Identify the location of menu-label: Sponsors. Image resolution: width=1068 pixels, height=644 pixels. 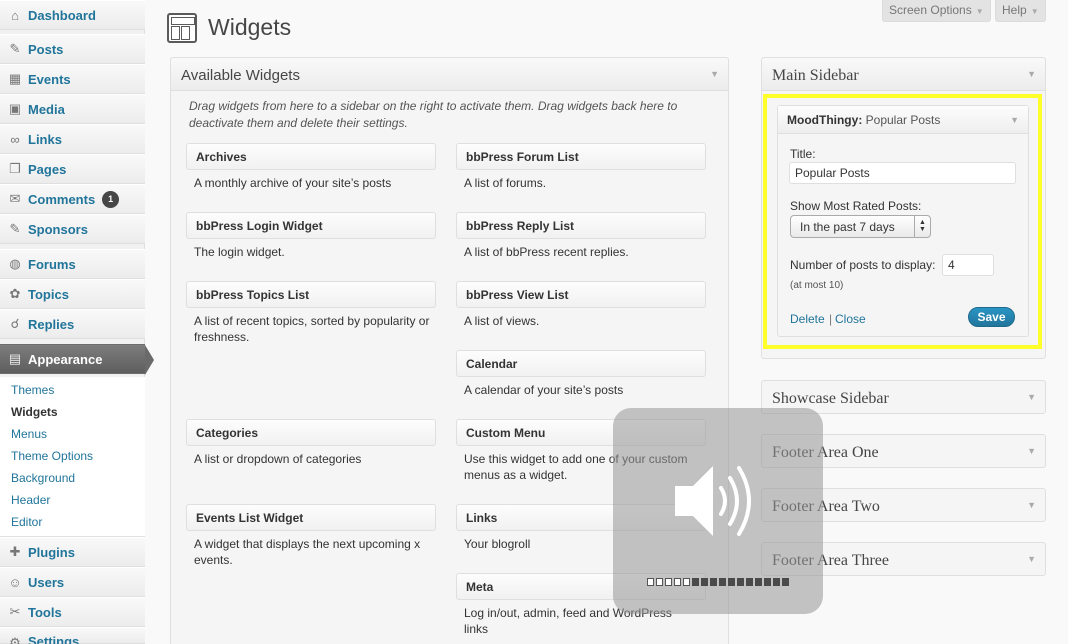
(58, 229).